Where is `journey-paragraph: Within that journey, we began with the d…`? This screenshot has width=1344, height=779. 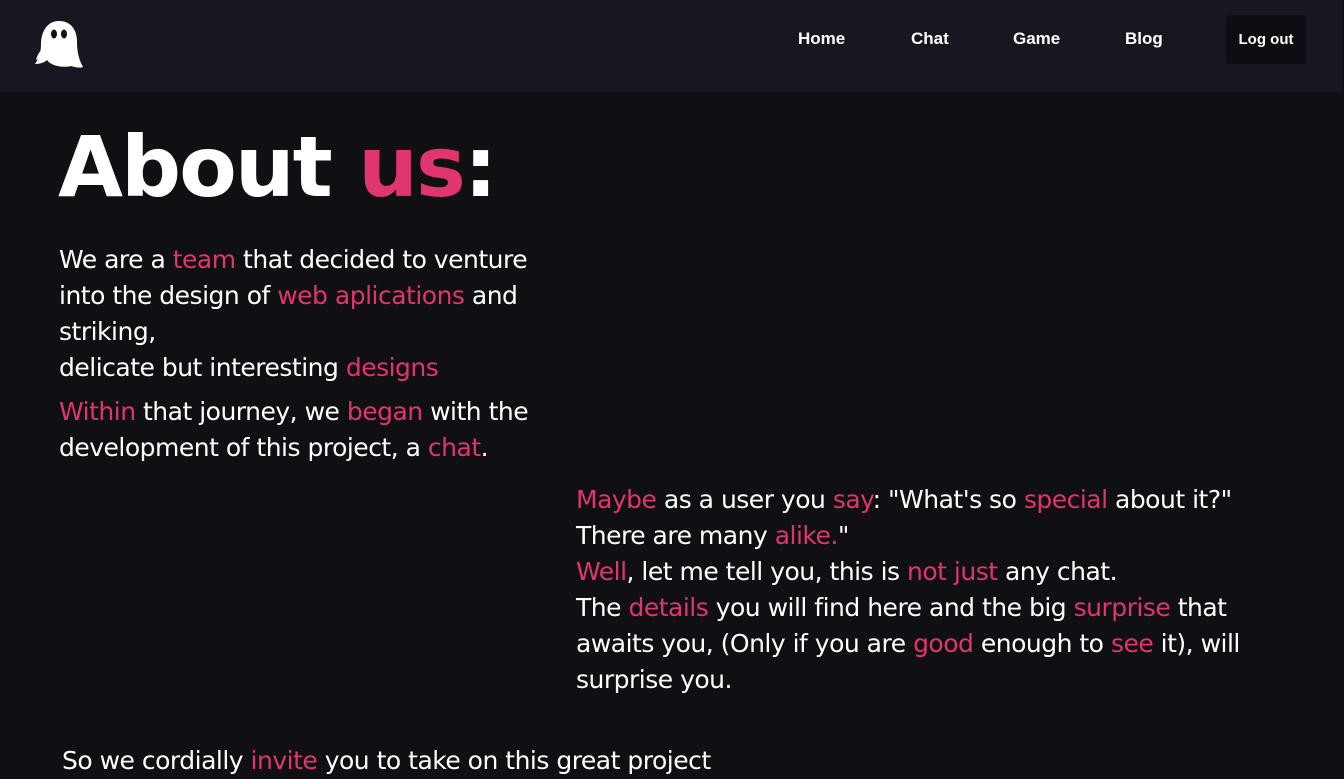 journey-paragraph: Within that journey, we began with the d… is located at coordinates (294, 430).